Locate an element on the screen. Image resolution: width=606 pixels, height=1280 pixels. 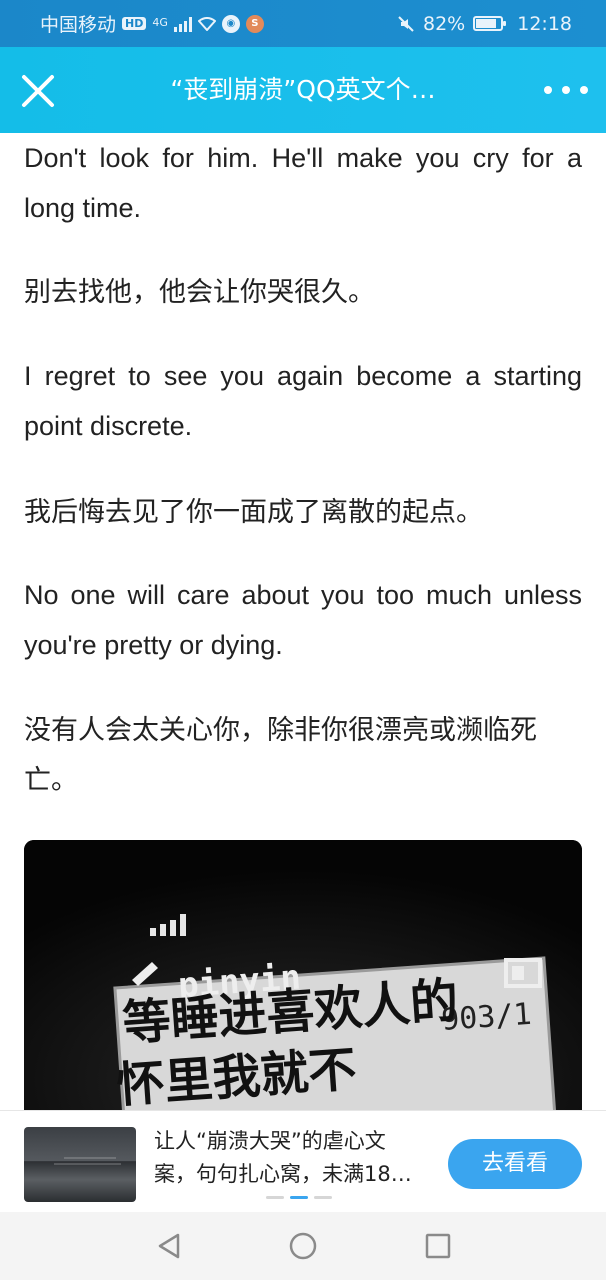
ad-line-1: 让人“崩溃大哭”的虐心文 is located at coordinates (270, 1141).